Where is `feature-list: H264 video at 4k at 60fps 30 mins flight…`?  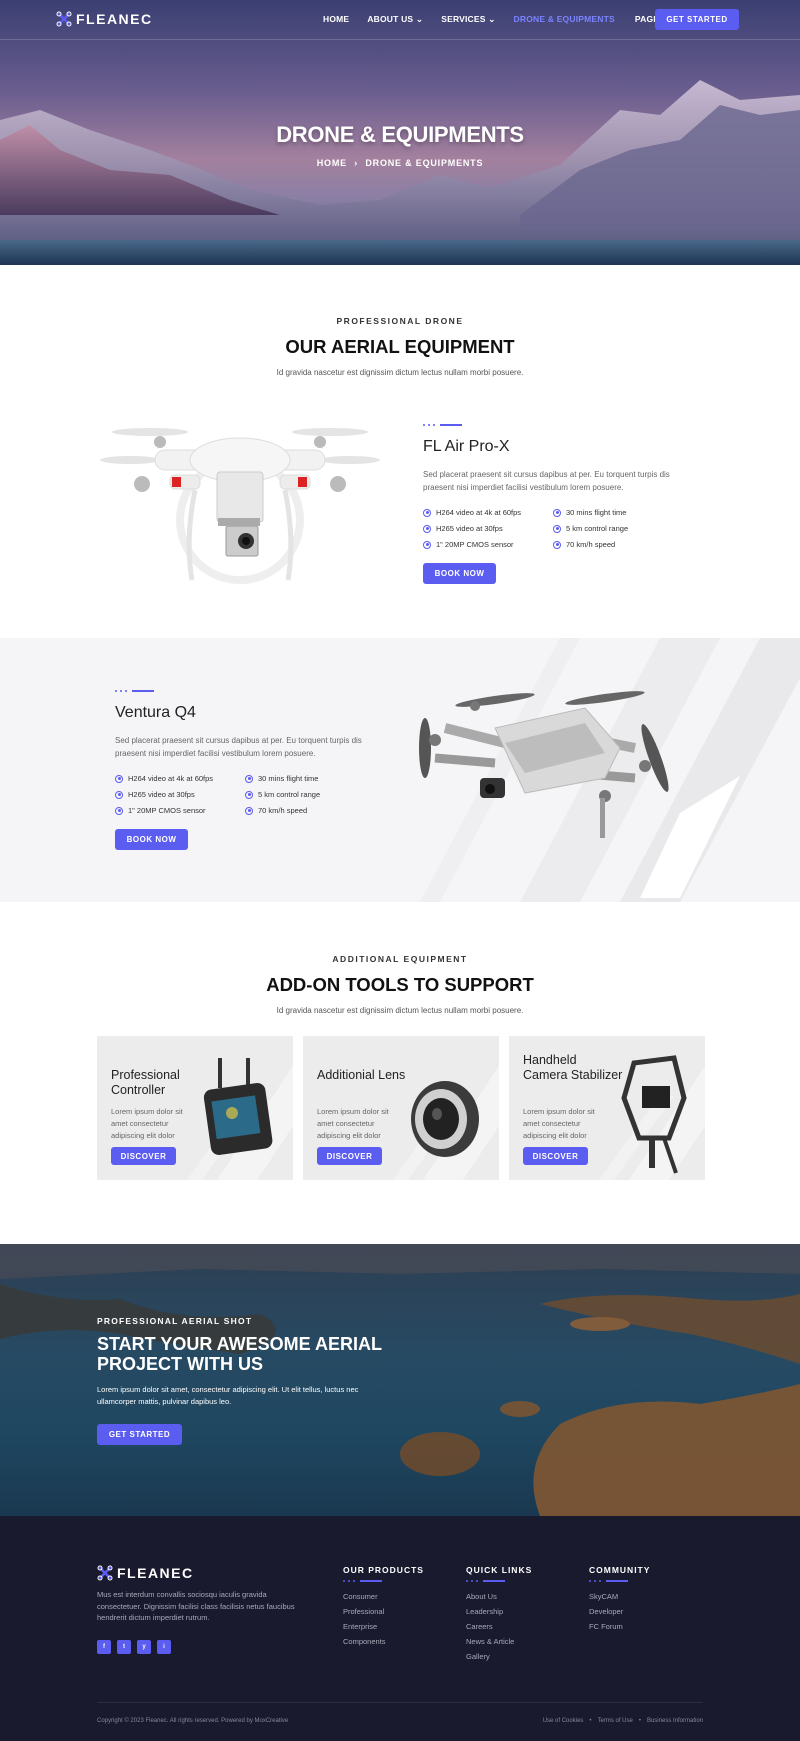 feature-list: H264 video at 4k at 60fps 30 mins flight… is located at coordinates (240, 794).